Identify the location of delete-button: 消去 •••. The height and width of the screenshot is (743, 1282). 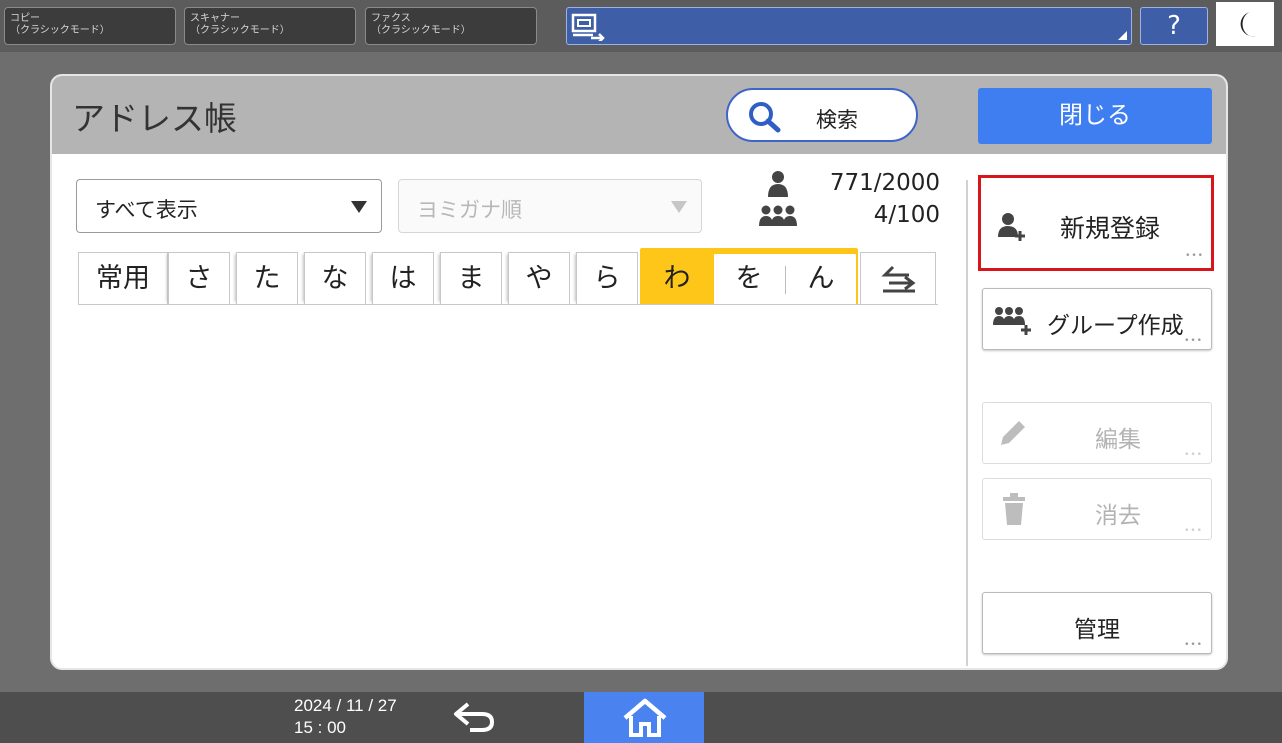
(1097, 509).